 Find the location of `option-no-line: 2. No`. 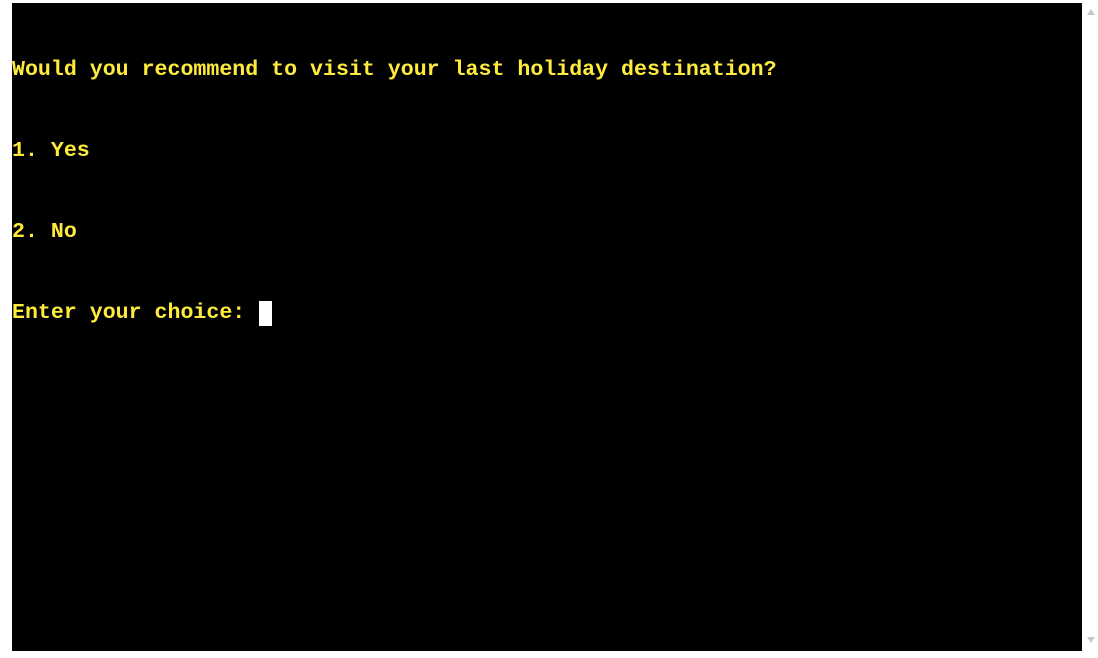

option-no-line: 2. No is located at coordinates (44, 232).